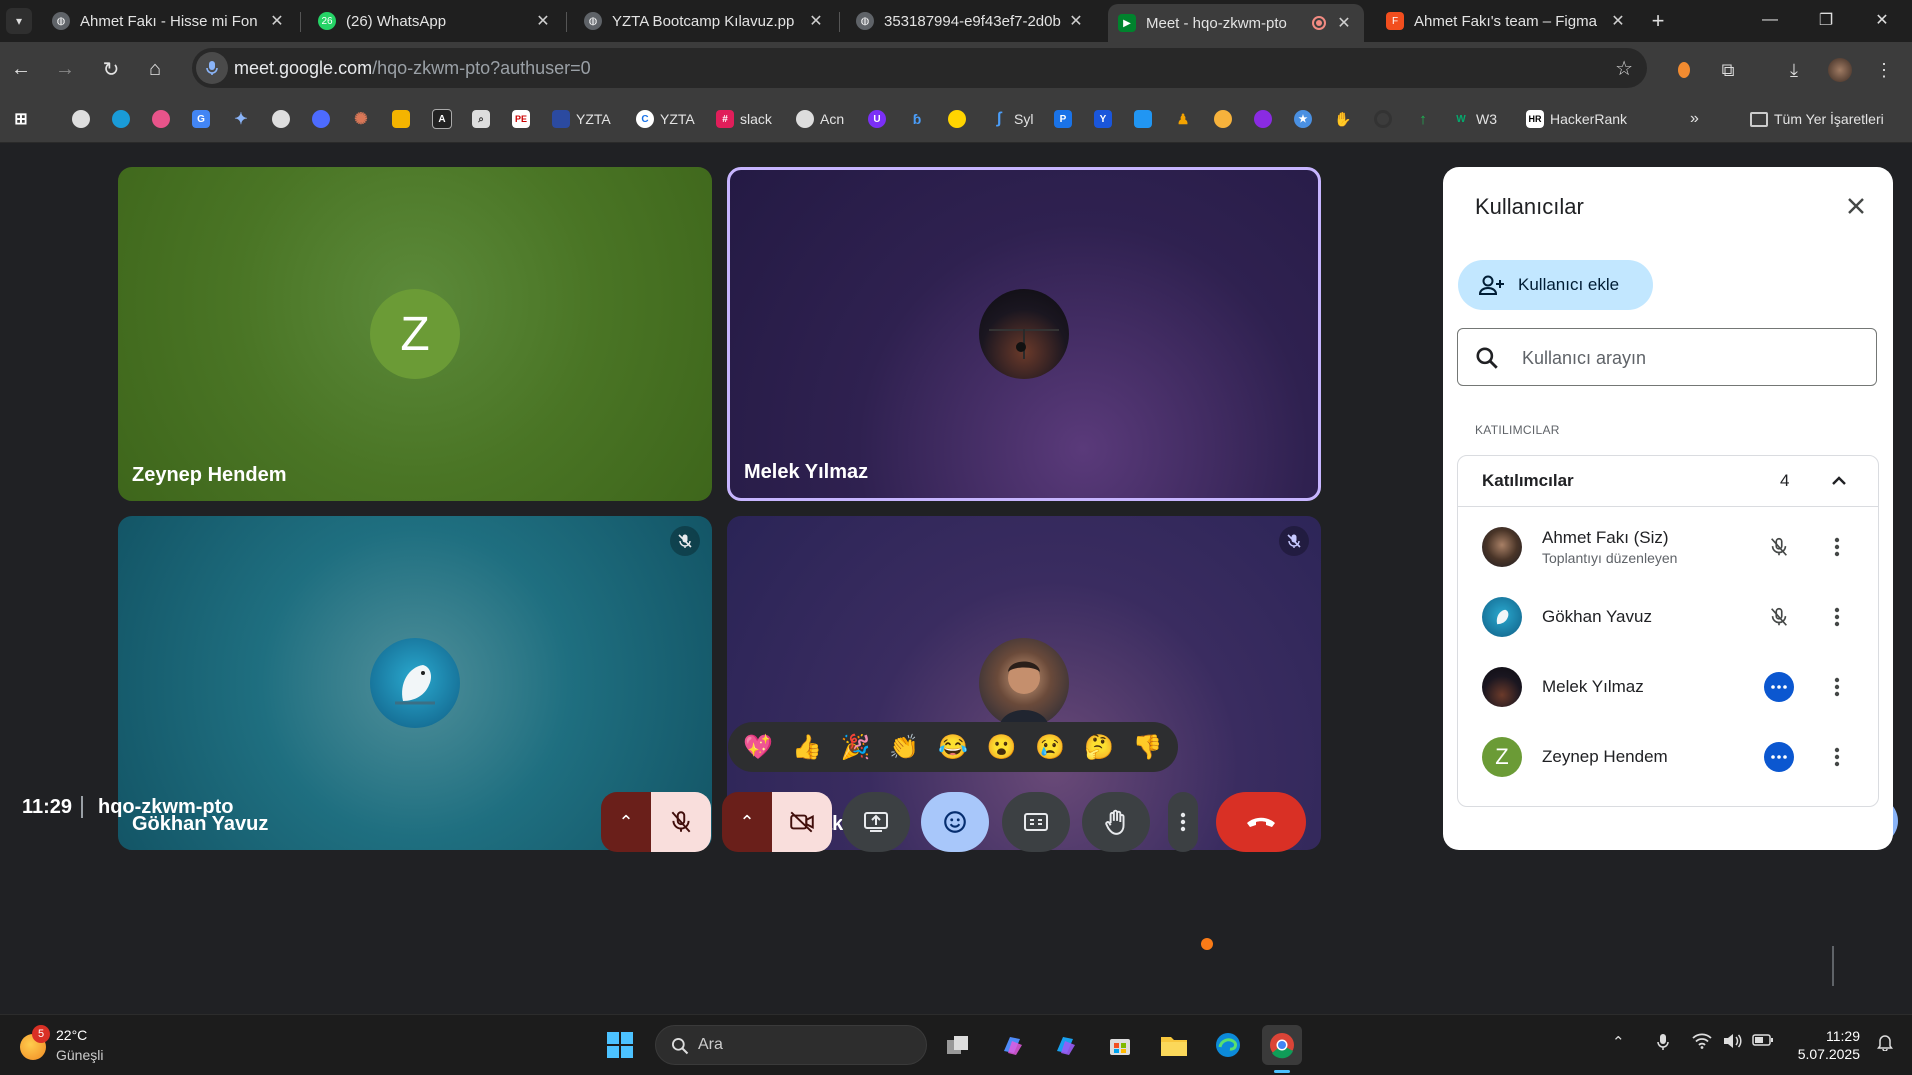  Describe the element at coordinates (404, 119) in the screenshot. I see `bookmark-icon-layers` at that location.